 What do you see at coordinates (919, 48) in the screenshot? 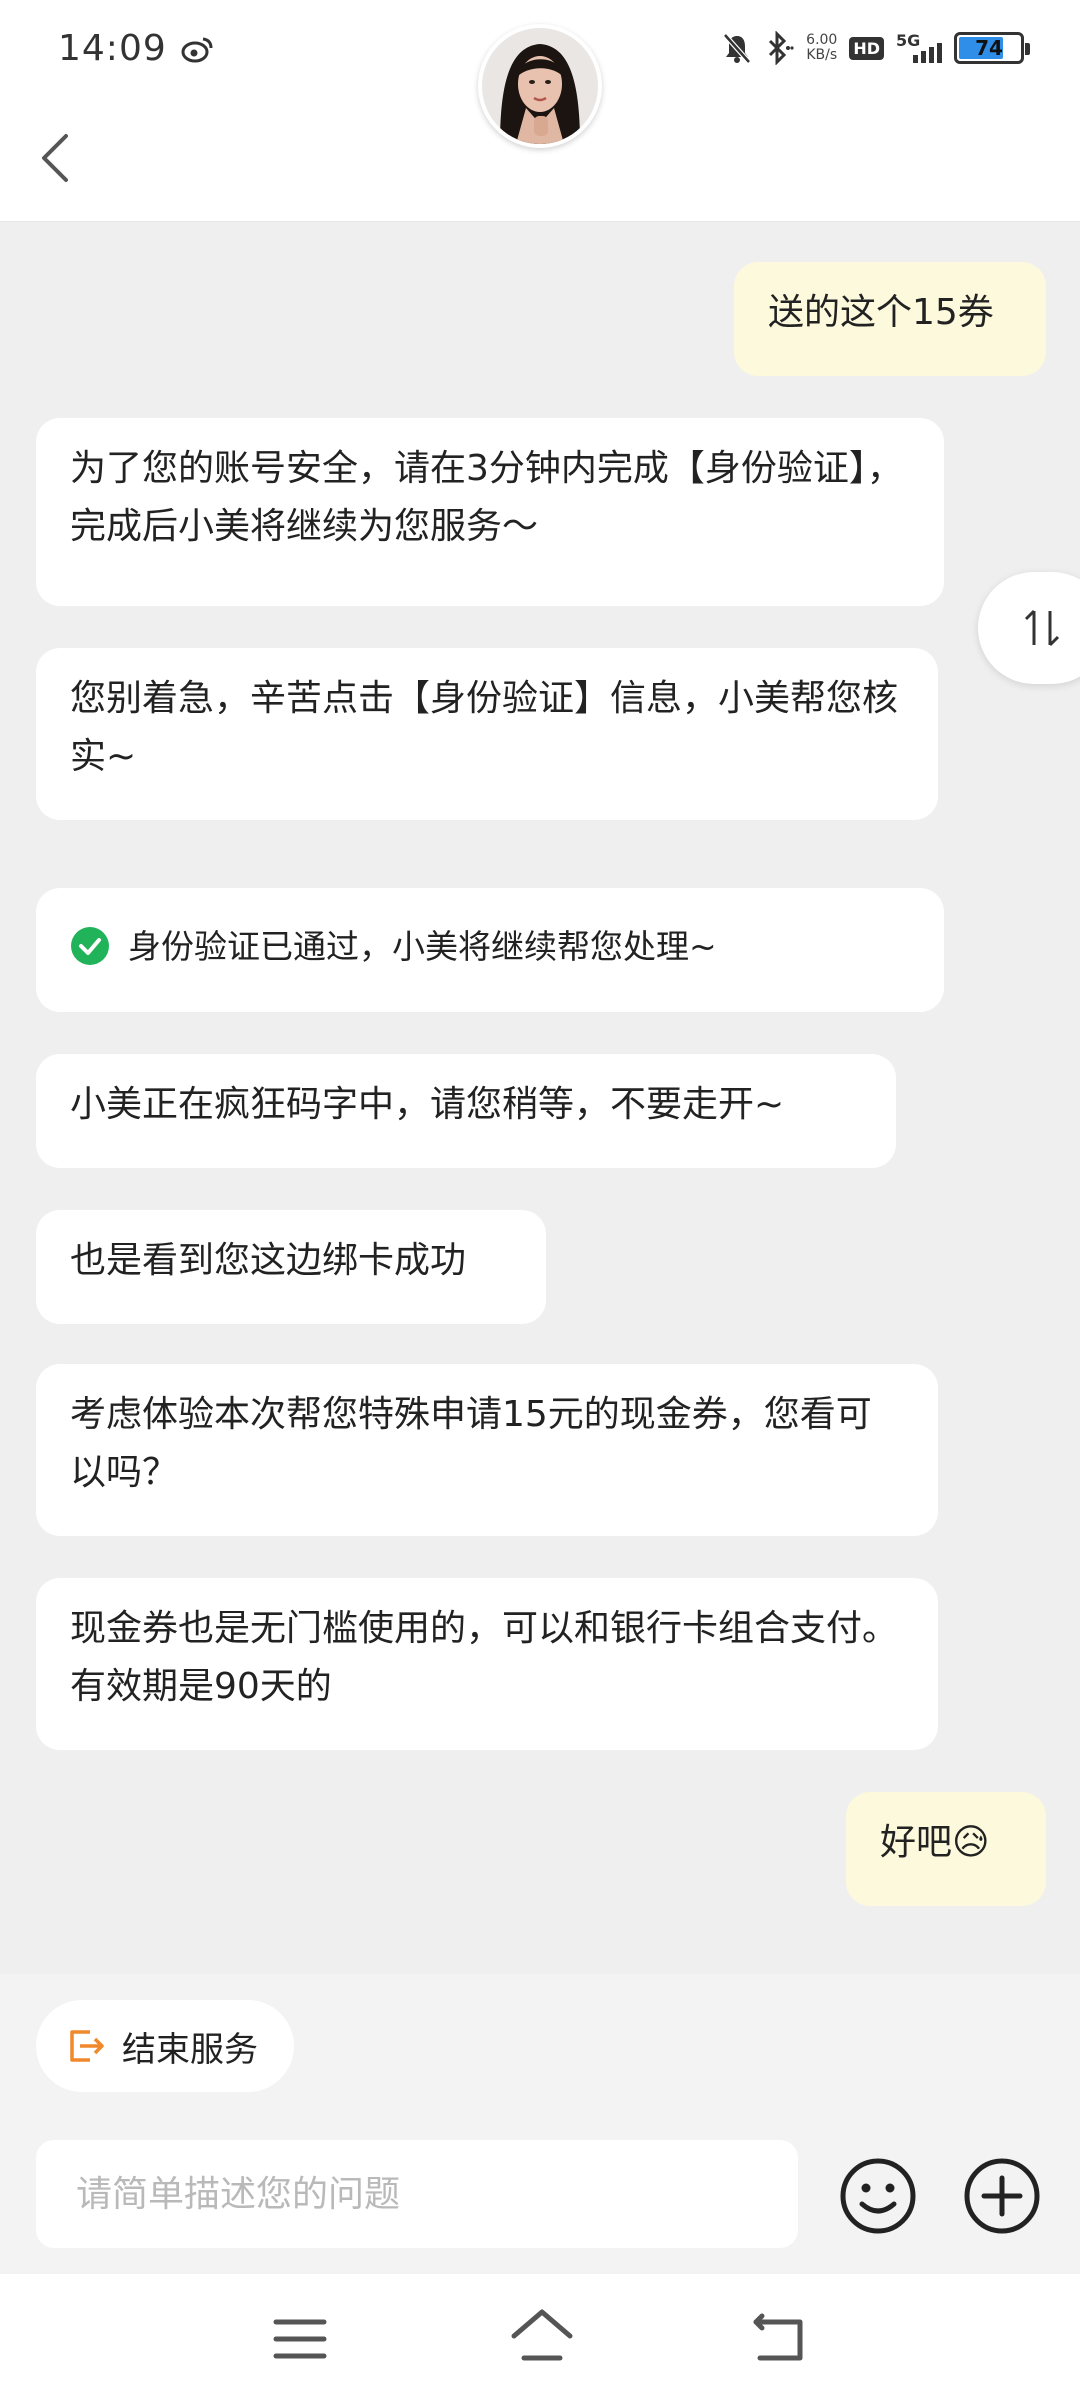
I see `signal-icon: 5G` at bounding box center [919, 48].